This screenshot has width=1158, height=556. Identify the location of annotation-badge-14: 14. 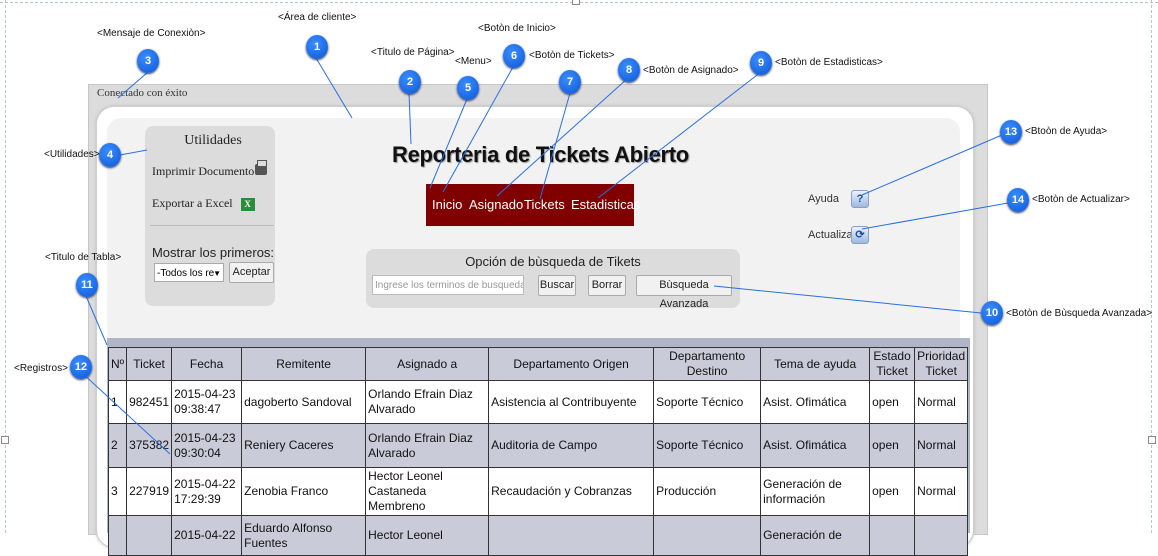
(1018, 200).